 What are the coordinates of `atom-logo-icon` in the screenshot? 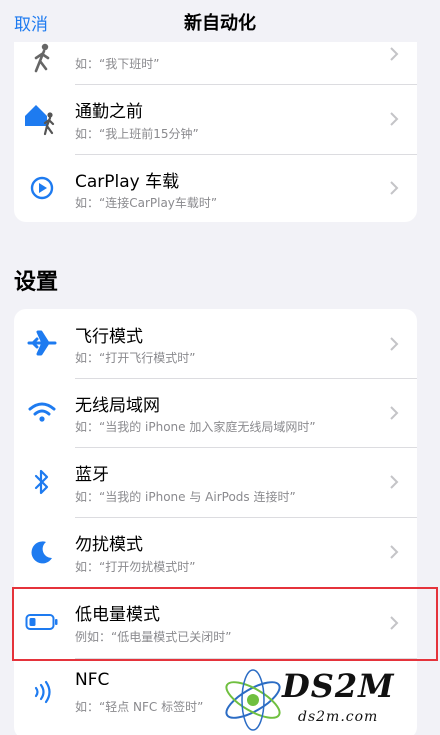 It's located at (253, 700).